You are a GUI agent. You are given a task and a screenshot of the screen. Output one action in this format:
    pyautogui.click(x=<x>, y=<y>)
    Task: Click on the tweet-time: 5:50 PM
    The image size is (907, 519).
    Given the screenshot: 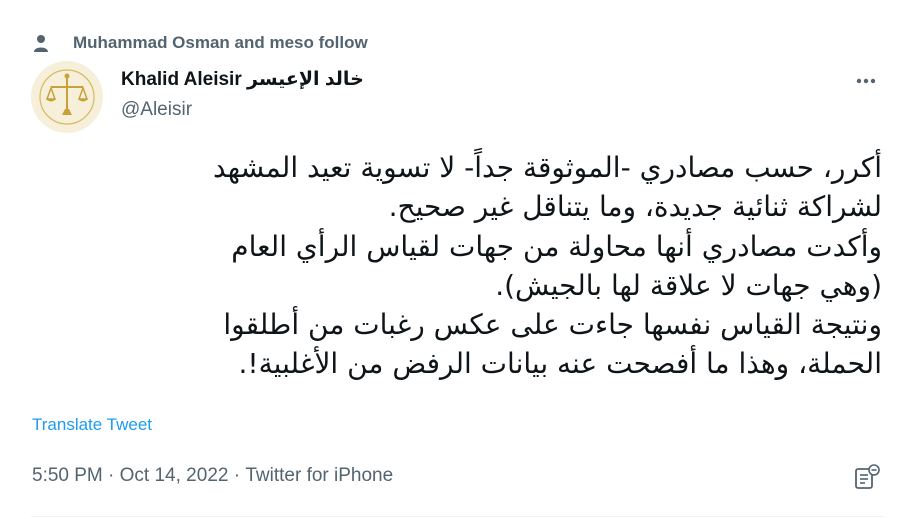 What is the action you would take?
    pyautogui.click(x=67, y=476)
    